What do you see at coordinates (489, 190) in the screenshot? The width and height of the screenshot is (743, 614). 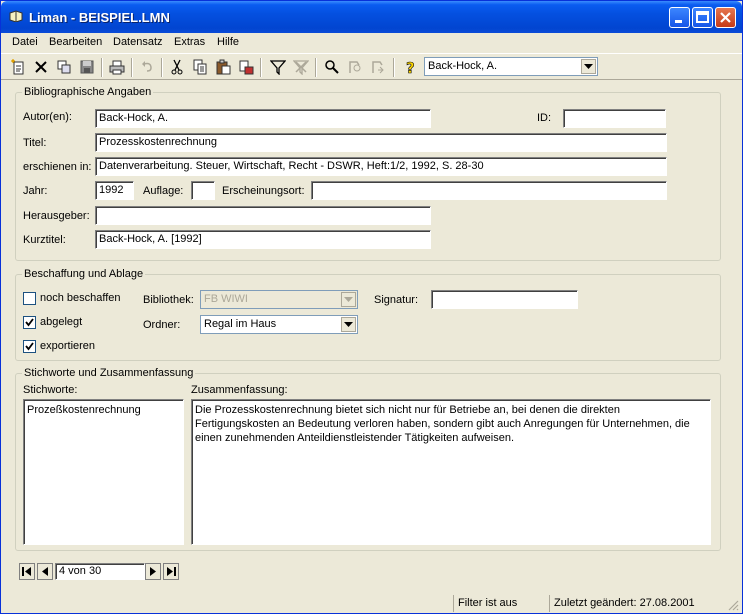 I see `place-field` at bounding box center [489, 190].